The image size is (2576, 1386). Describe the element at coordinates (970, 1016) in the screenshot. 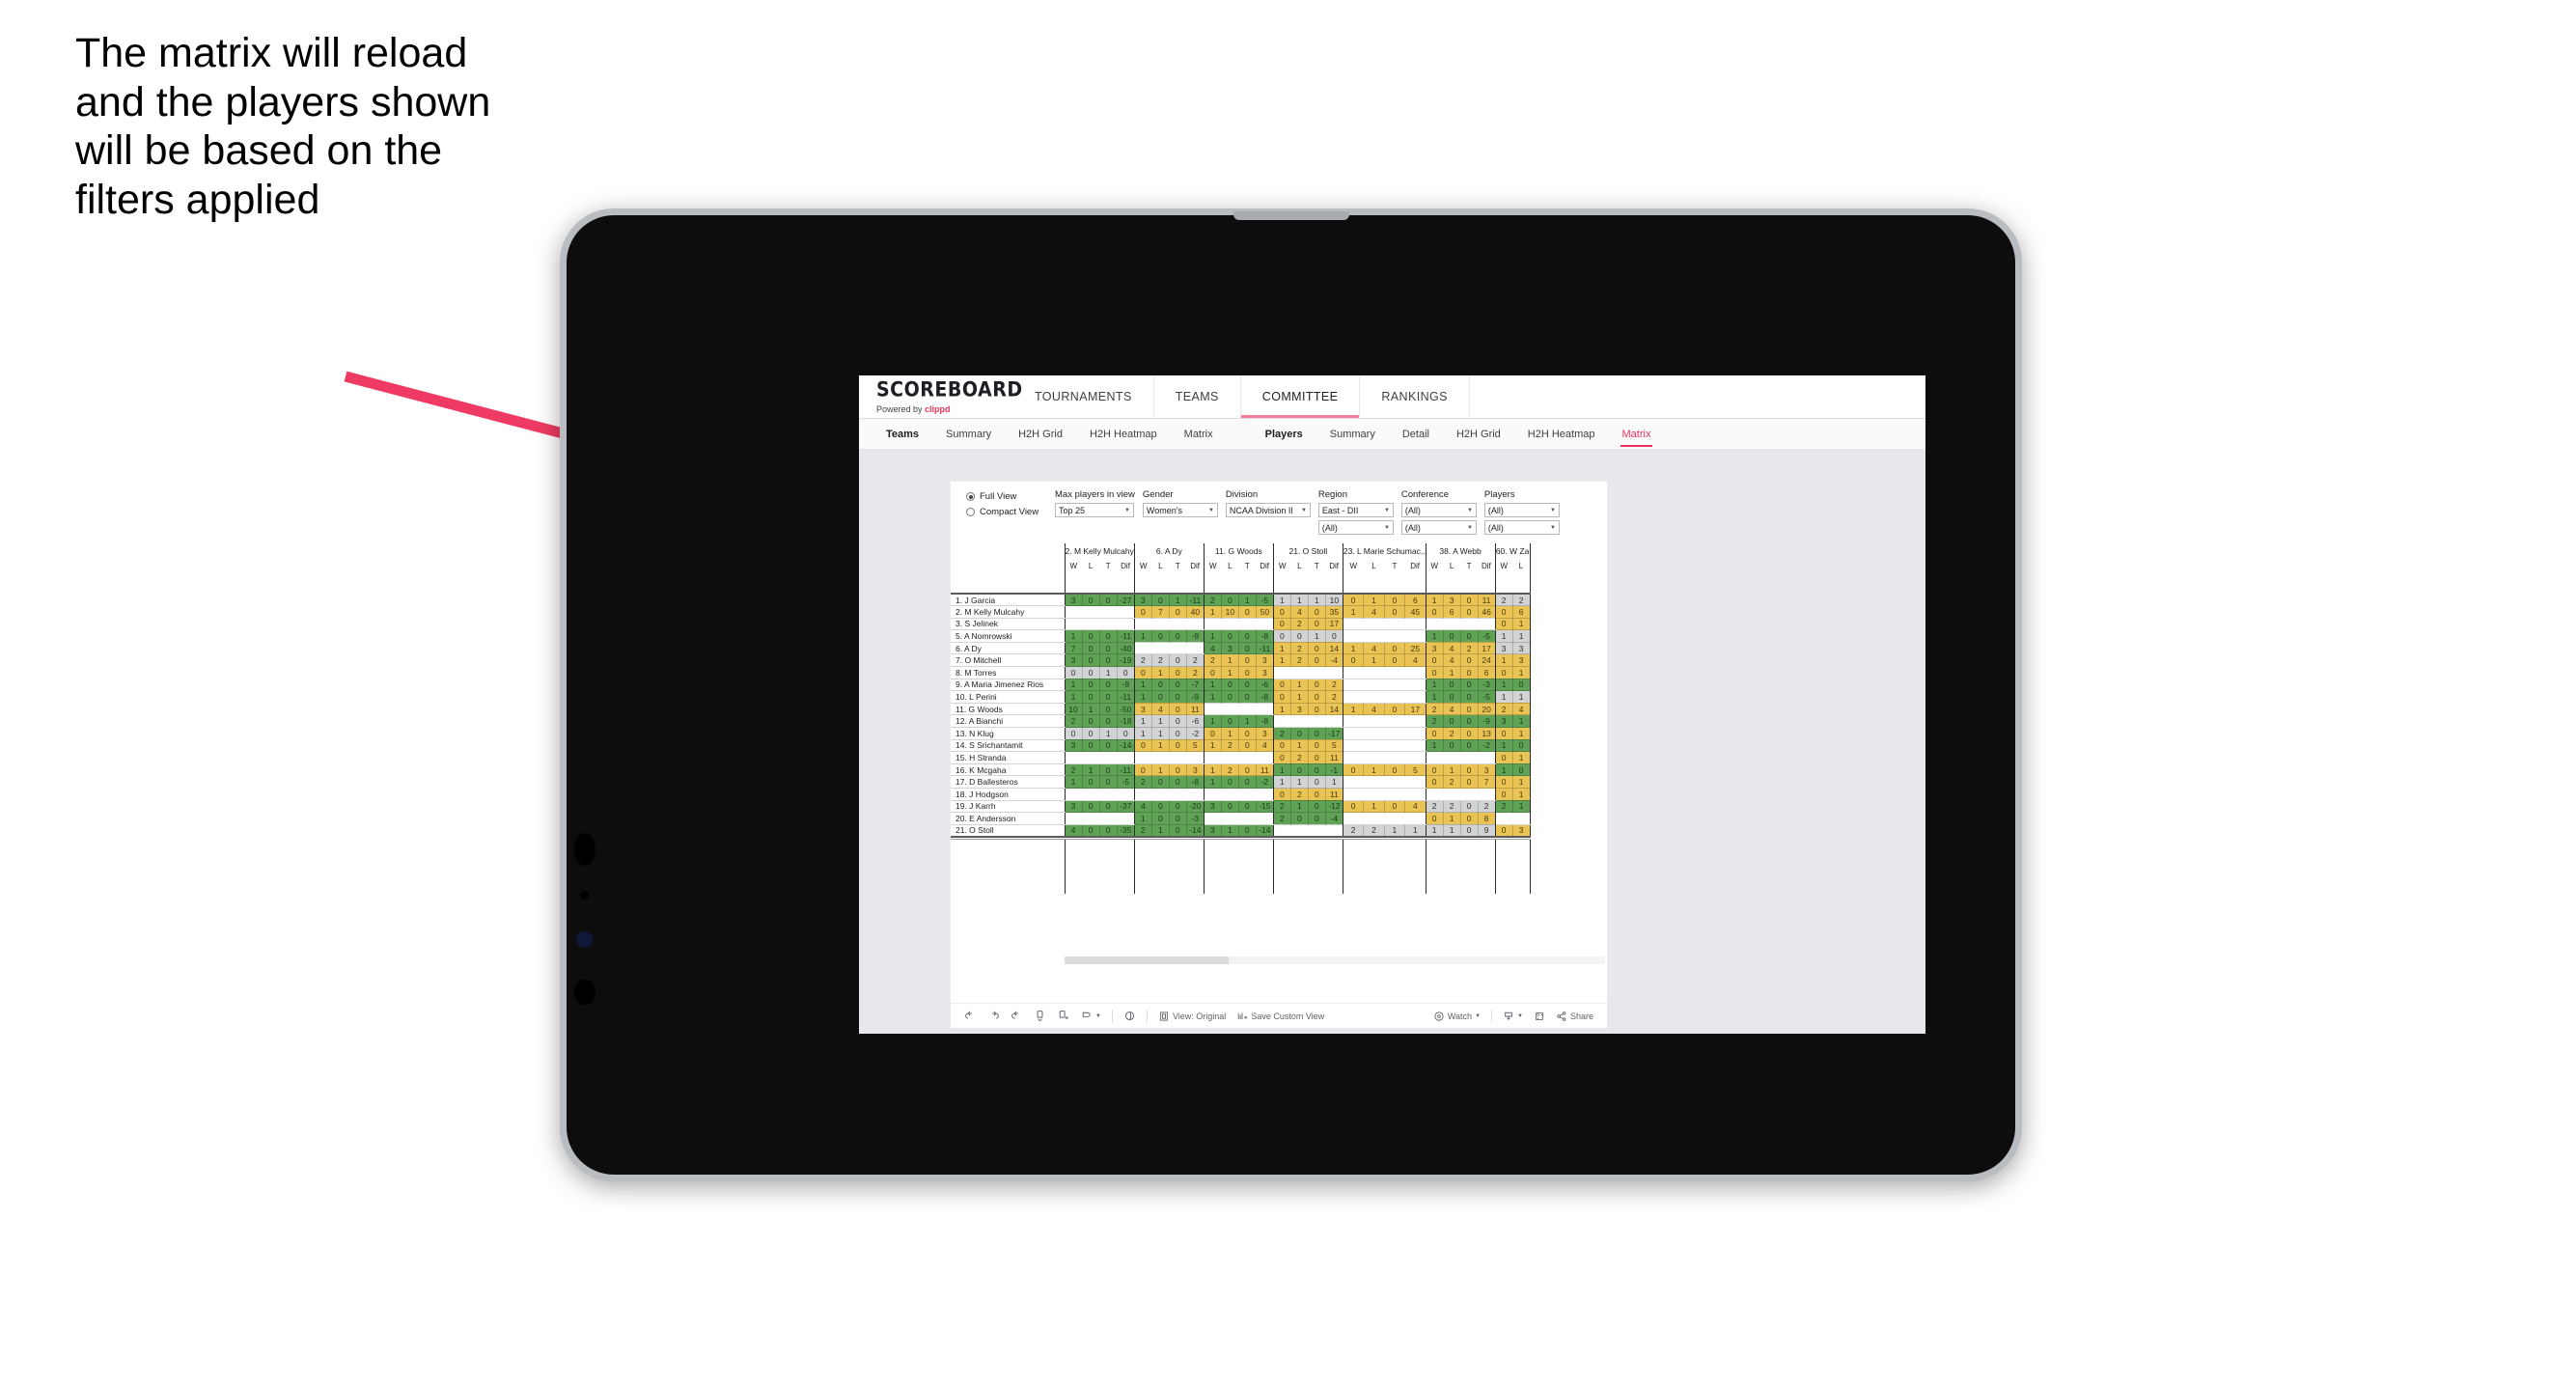

I see `undo-icon` at that location.